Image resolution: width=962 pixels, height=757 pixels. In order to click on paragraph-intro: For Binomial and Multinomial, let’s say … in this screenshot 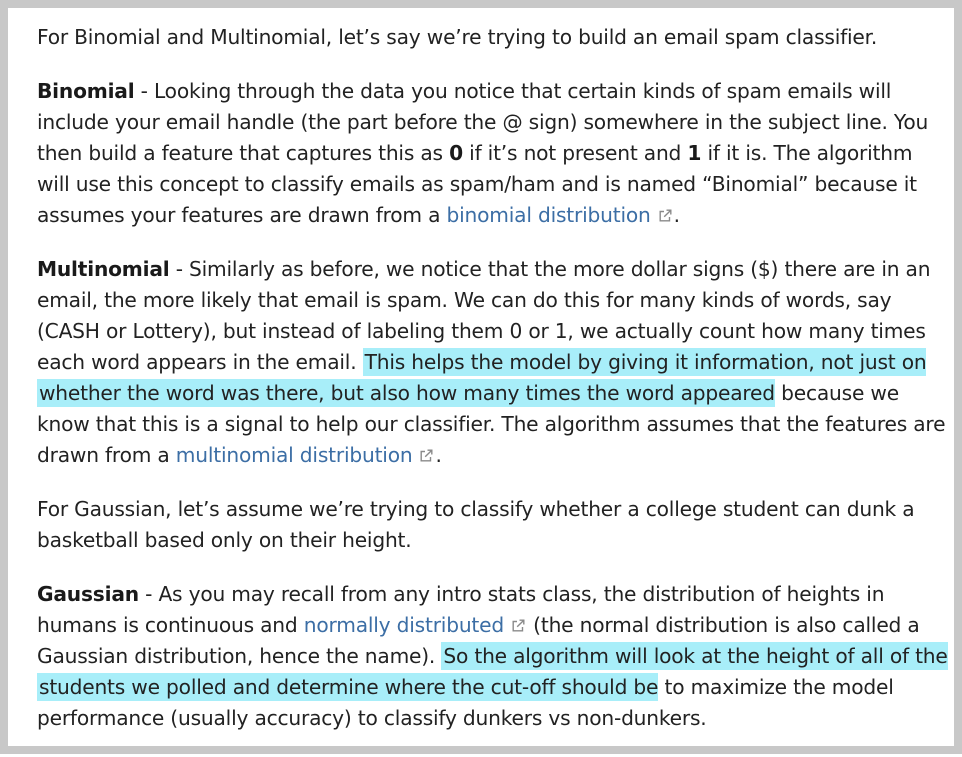, I will do `click(493, 37)`.